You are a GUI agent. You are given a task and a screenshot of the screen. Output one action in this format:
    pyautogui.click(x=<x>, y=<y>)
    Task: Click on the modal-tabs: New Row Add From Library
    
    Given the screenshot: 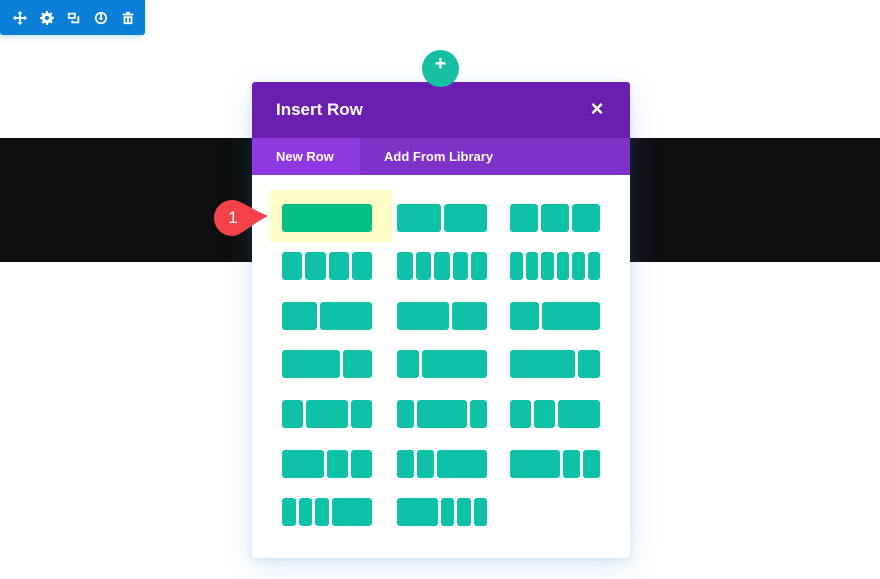 What is the action you would take?
    pyautogui.click(x=441, y=156)
    